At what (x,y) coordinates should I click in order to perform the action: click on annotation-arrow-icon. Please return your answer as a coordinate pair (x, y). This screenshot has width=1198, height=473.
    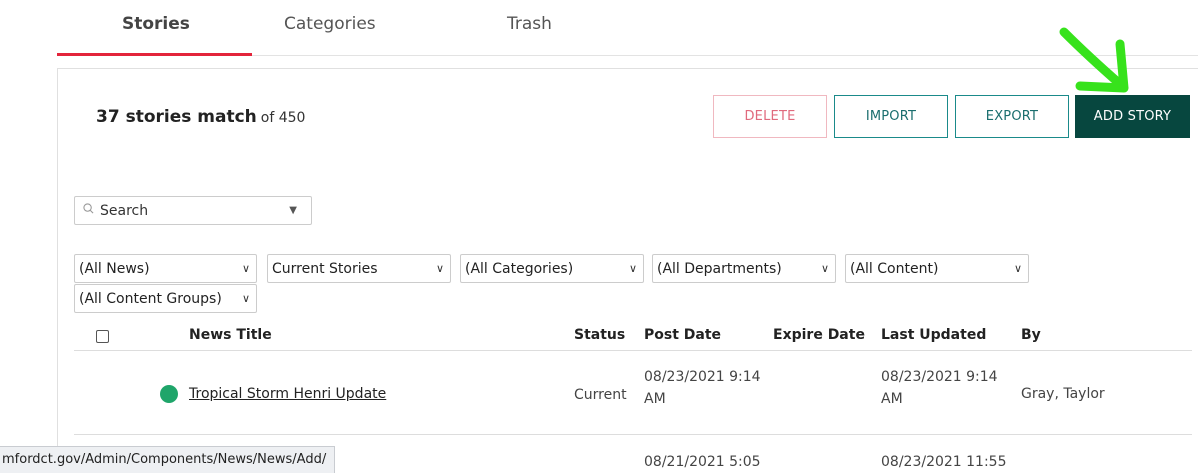
    Looking at the image, I should click on (1094, 60).